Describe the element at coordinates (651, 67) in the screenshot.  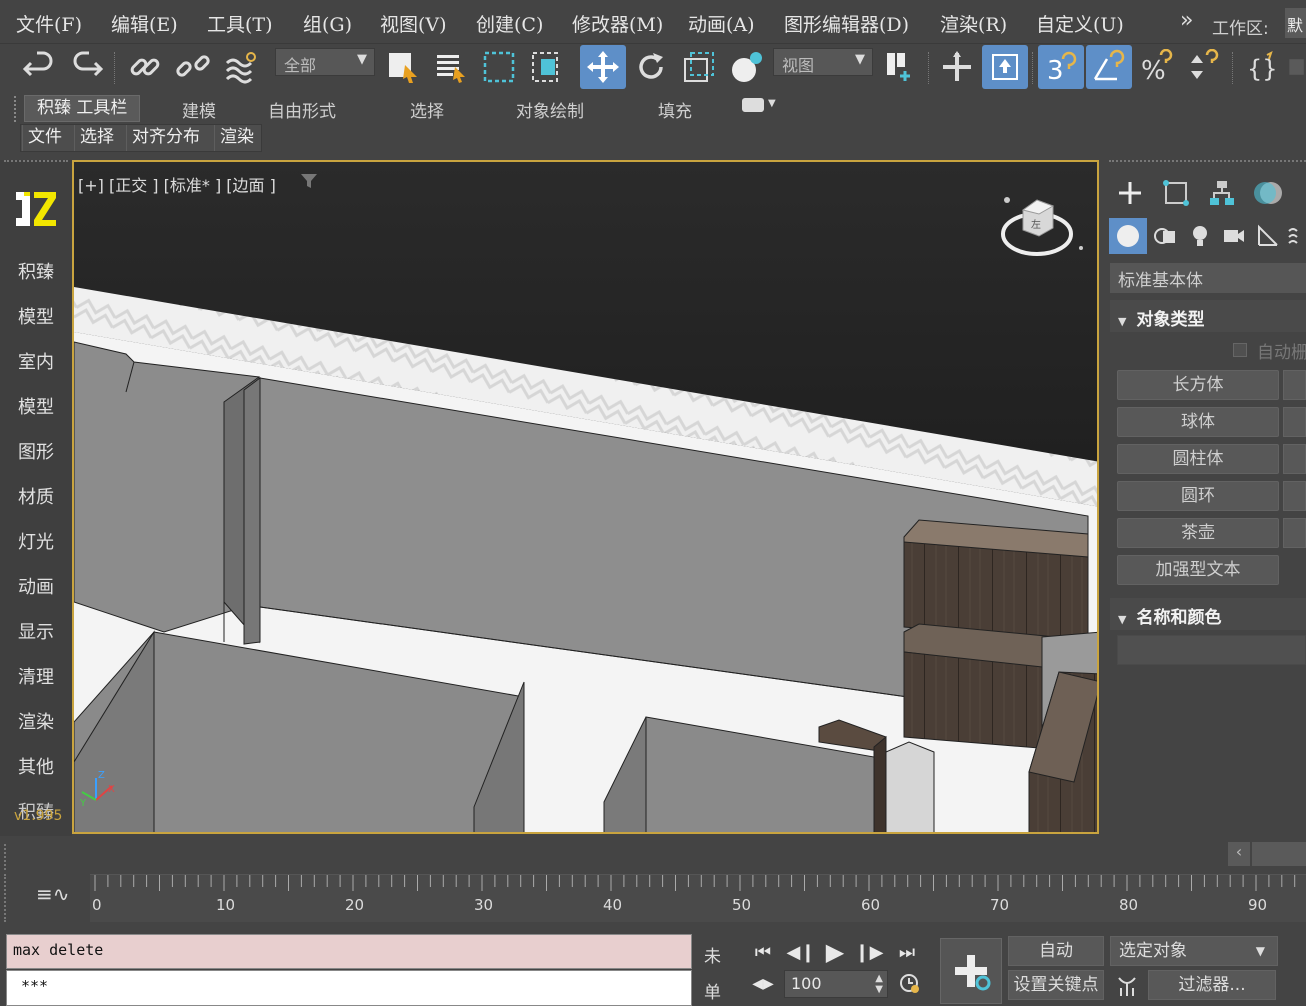
I see `rotate-icon` at that location.